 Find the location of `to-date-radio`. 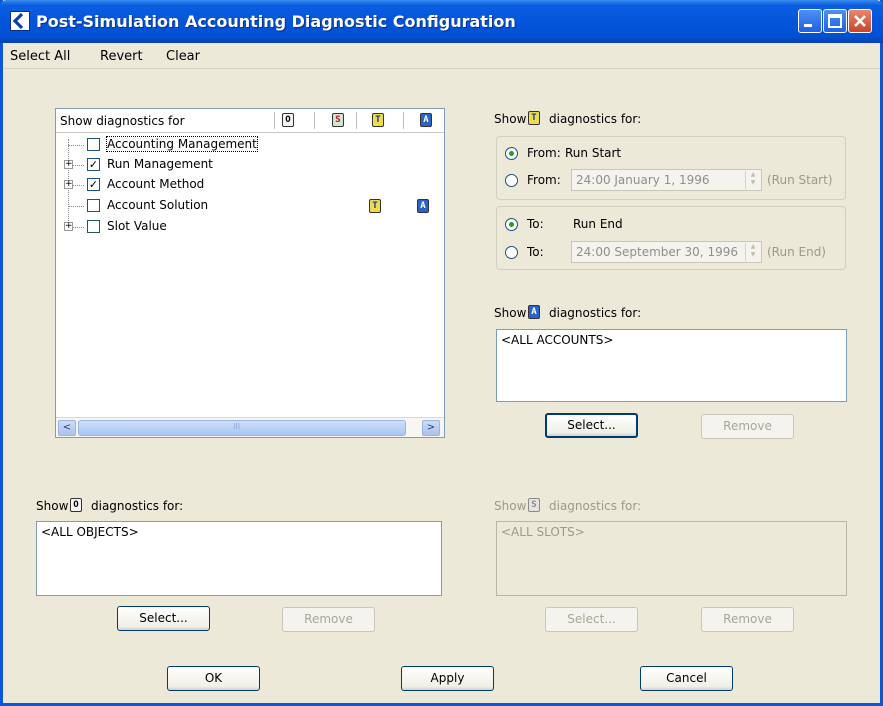

to-date-radio is located at coordinates (511, 252).